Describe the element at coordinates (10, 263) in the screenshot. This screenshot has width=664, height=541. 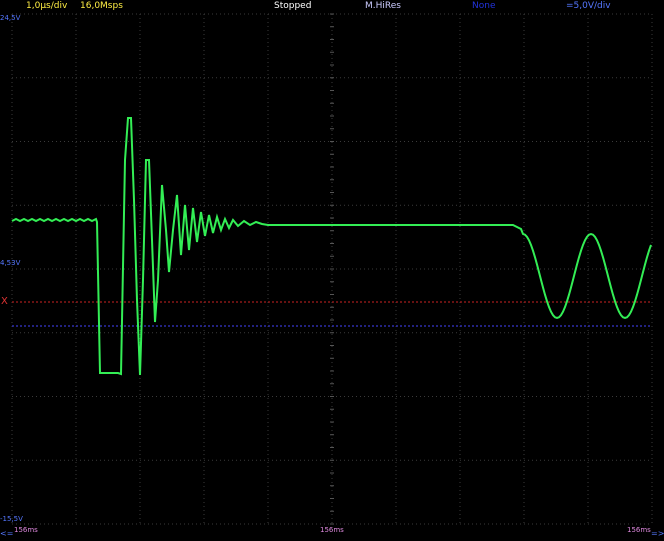
I see `mid-voltage-label: 4,53V` at that location.